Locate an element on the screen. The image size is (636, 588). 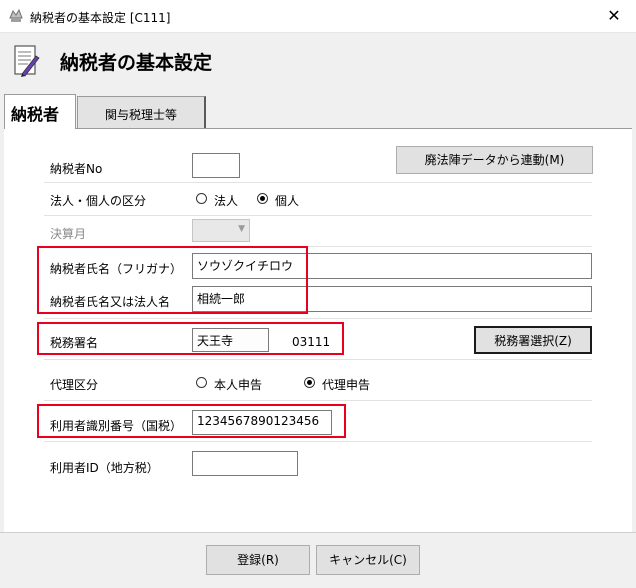
radio-individual-label: 個人 is located at coordinates (287, 201).